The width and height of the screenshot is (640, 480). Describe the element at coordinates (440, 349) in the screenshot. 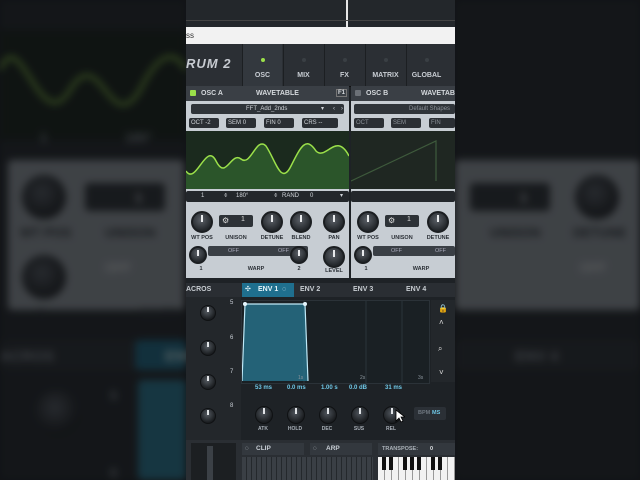

I see `zoom-icon: ⌕` at that location.